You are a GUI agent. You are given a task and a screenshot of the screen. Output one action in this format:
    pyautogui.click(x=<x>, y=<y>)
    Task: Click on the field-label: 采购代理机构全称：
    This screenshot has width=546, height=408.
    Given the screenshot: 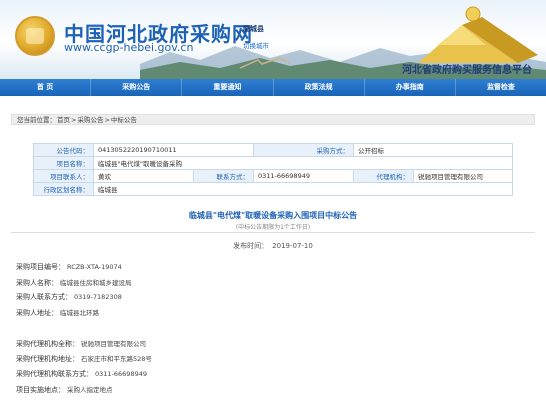 What is the action you would take?
    pyautogui.click(x=47, y=344)
    